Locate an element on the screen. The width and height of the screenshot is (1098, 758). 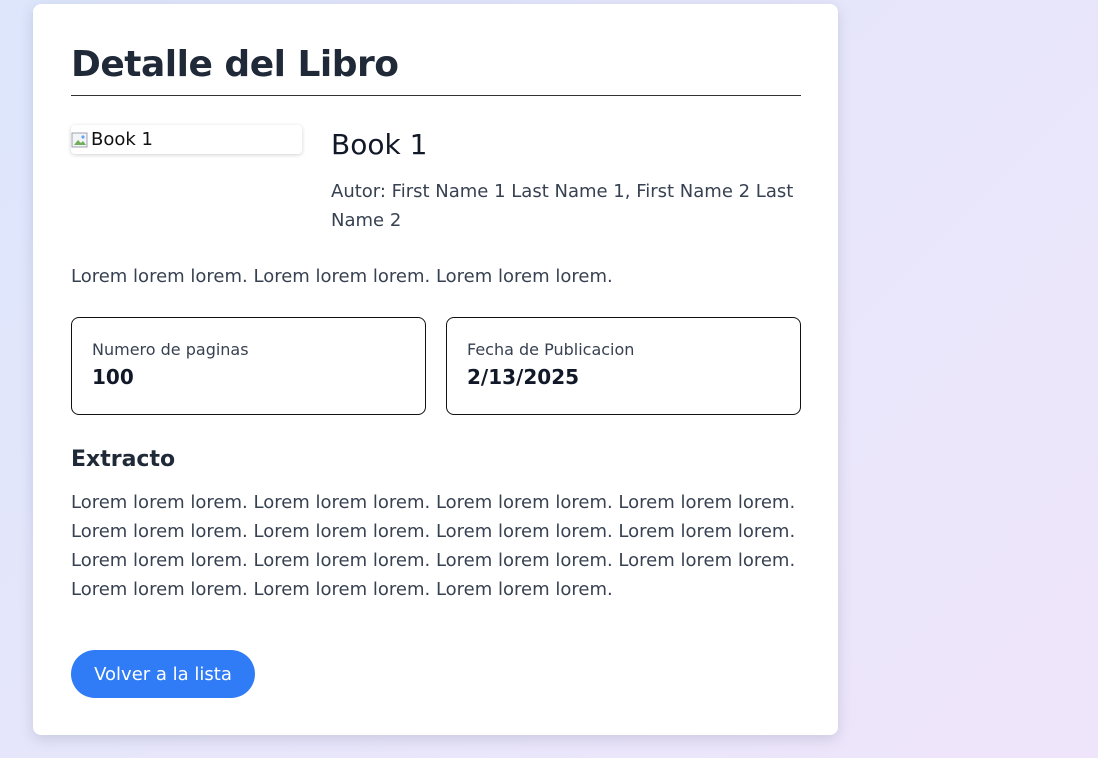
pages-stat-card: Numero de paginas 100 is located at coordinates (248, 366).